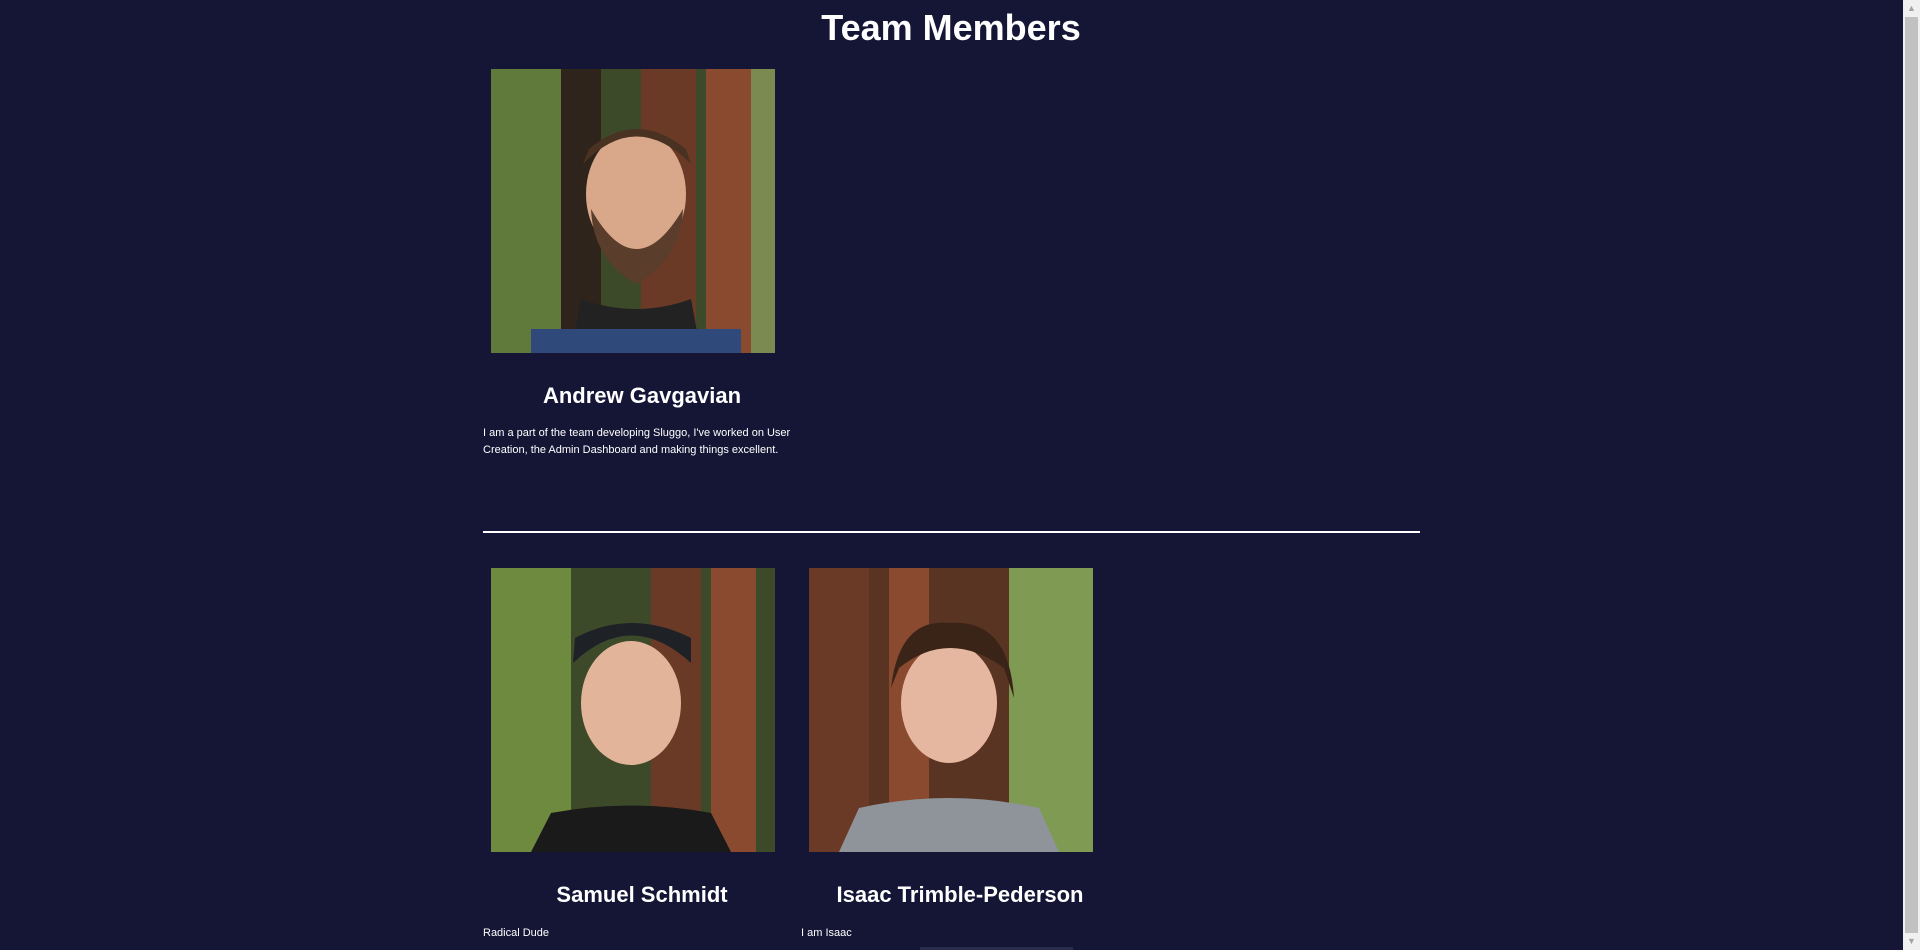 This screenshot has height=950, width=1920. What do you see at coordinates (1911, 8) in the screenshot?
I see `chevron-up-icon: ▲` at bounding box center [1911, 8].